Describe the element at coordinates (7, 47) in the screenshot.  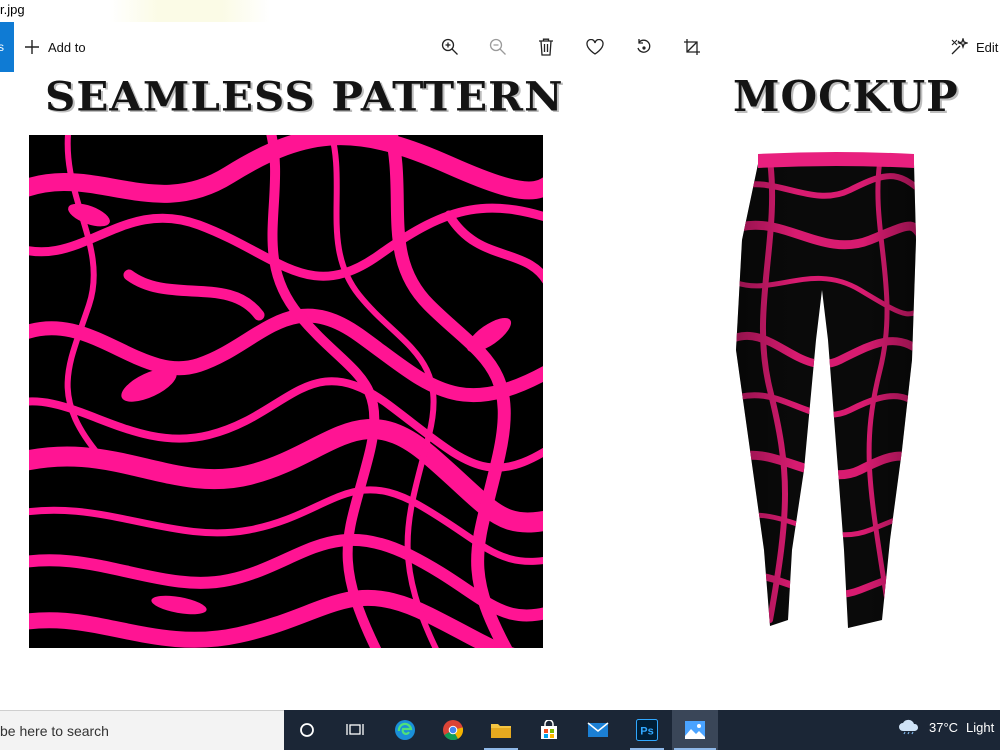
I see `see-all-photos-button: s` at that location.